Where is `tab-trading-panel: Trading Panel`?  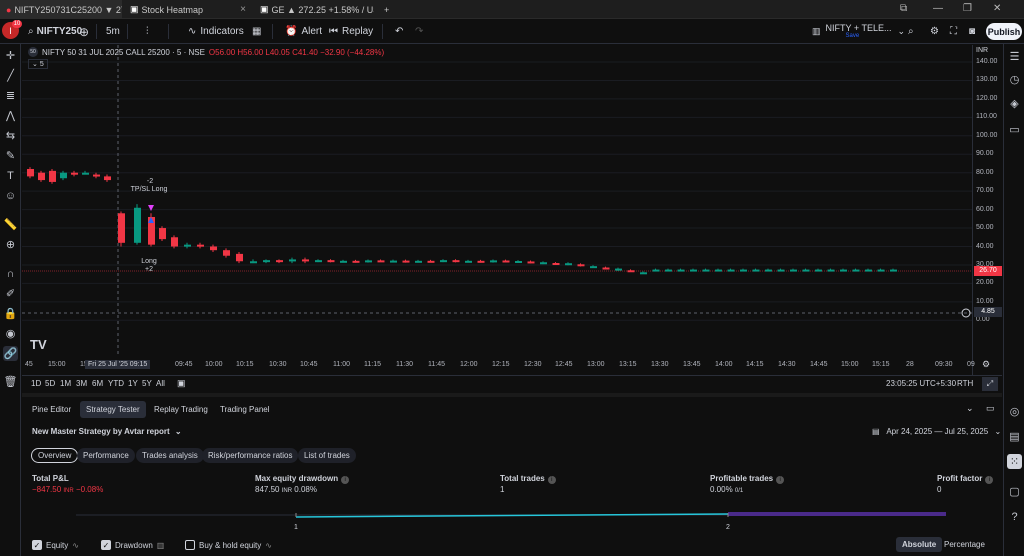 tab-trading-panel: Trading Panel is located at coordinates (245, 409).